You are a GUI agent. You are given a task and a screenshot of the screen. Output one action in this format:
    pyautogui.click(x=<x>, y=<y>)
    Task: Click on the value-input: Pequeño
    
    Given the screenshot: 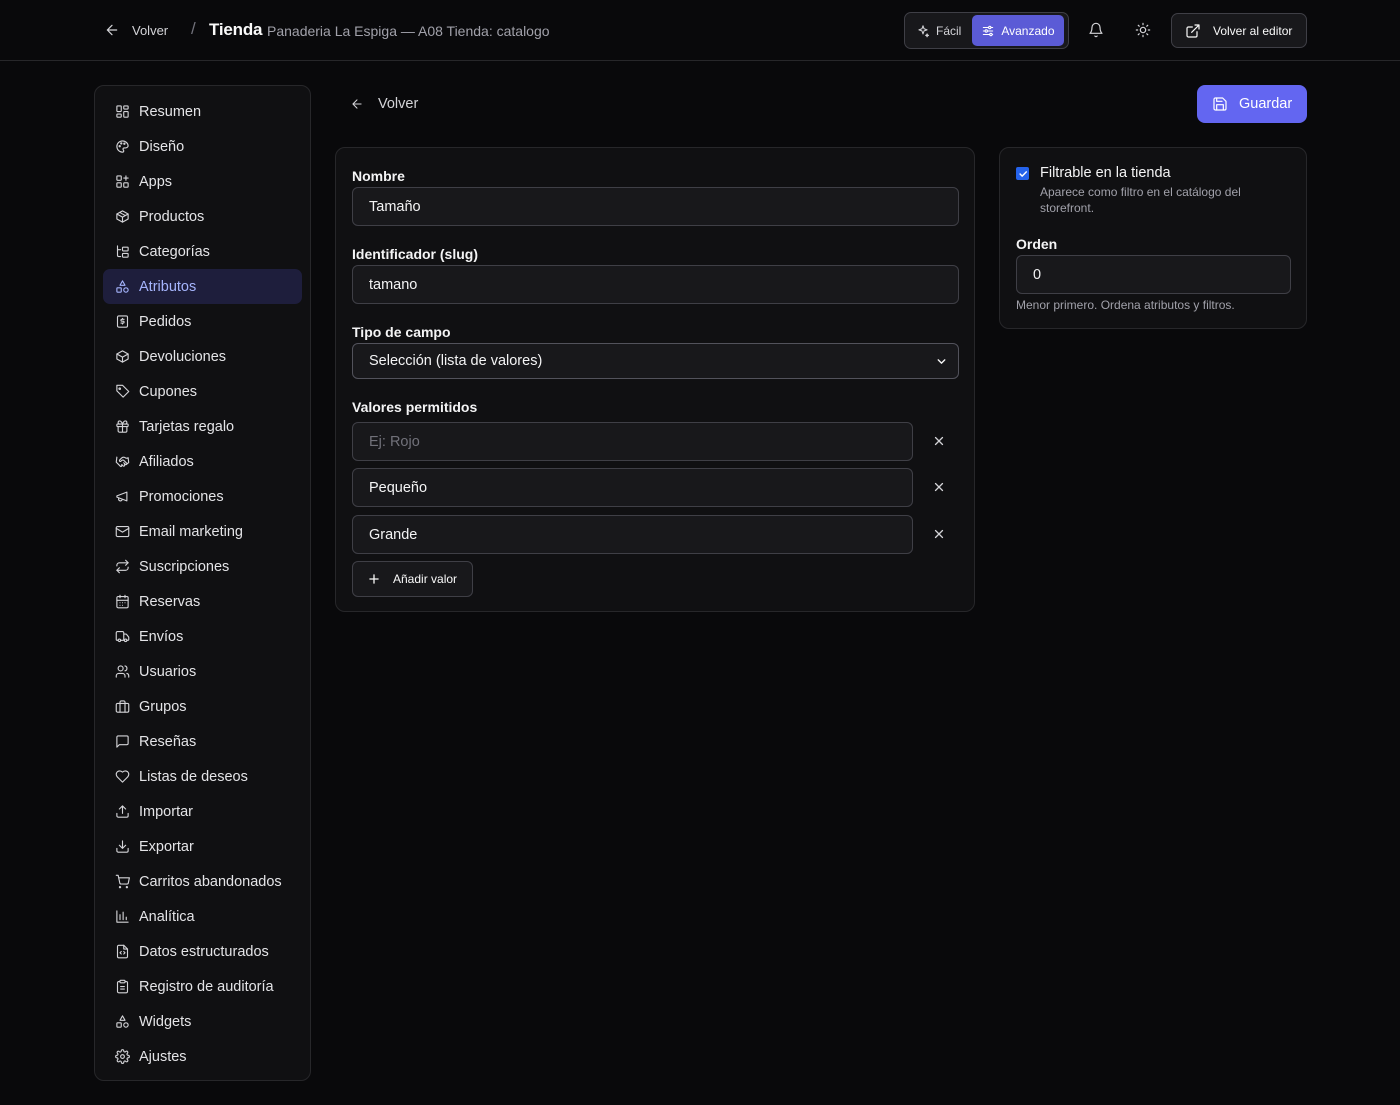 What is the action you would take?
    pyautogui.click(x=632, y=487)
    